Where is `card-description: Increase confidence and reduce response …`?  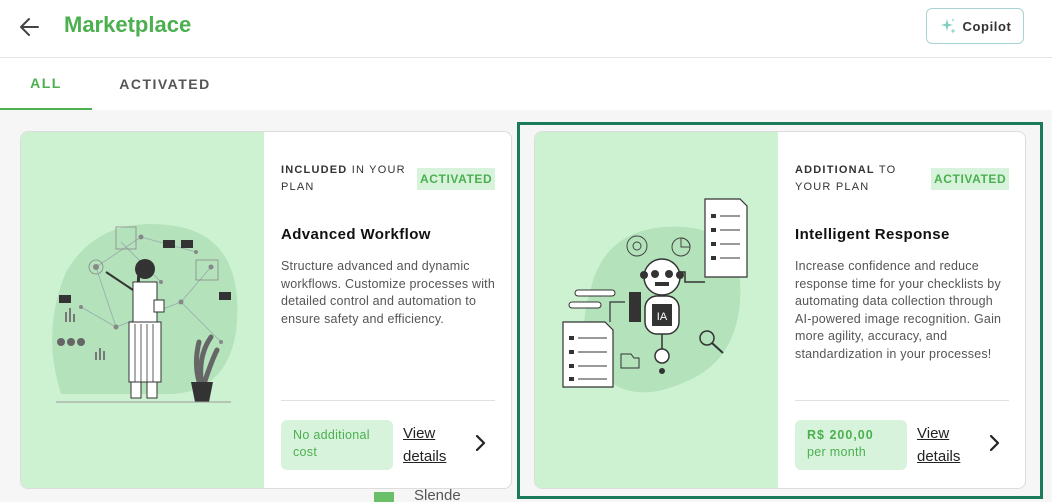 card-description: Increase confidence and reduce response … is located at coordinates (898, 310).